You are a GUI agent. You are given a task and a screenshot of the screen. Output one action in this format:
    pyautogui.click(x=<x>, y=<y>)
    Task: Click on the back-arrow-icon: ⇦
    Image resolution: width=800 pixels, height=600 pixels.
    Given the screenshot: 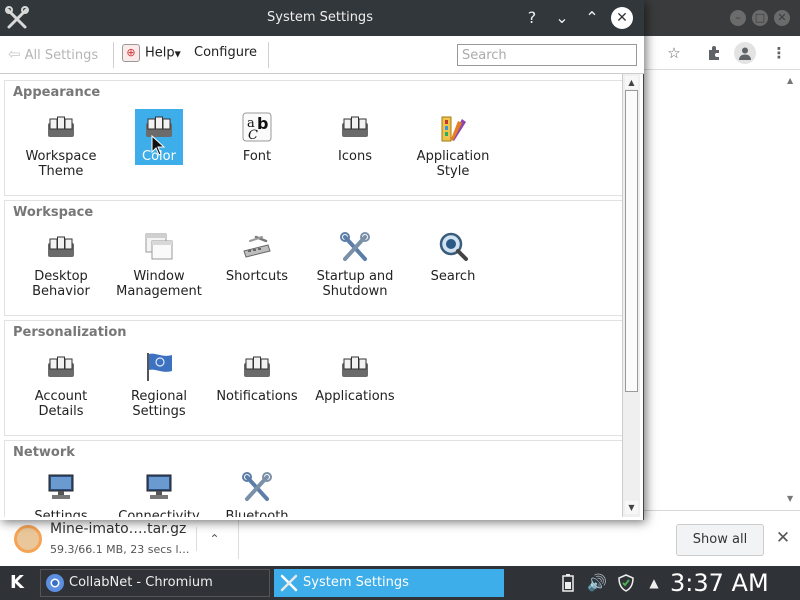 What is the action you would take?
    pyautogui.click(x=14, y=54)
    